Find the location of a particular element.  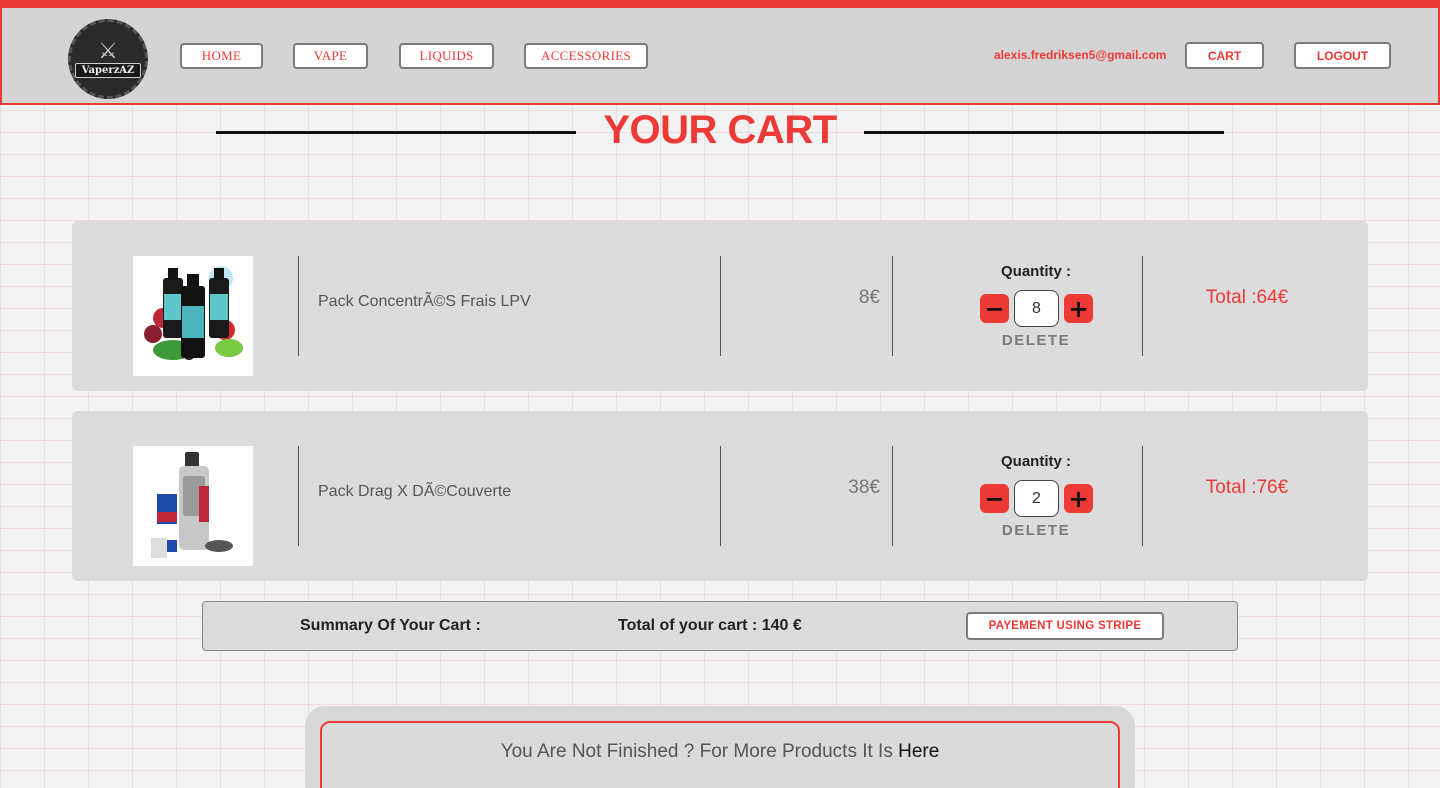

nav-vape-button: VAPE is located at coordinates (330, 56).